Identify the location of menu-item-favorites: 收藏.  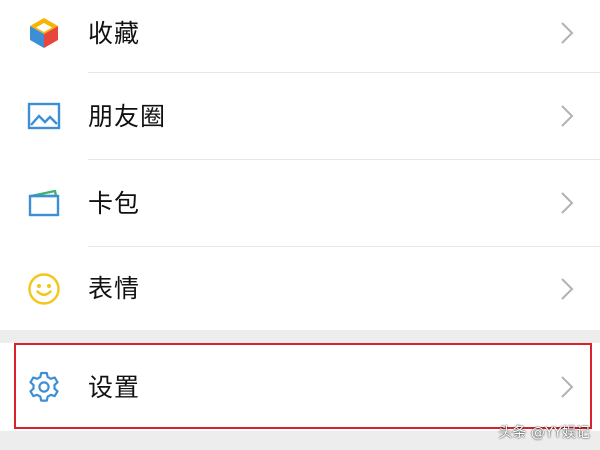
(300, 33).